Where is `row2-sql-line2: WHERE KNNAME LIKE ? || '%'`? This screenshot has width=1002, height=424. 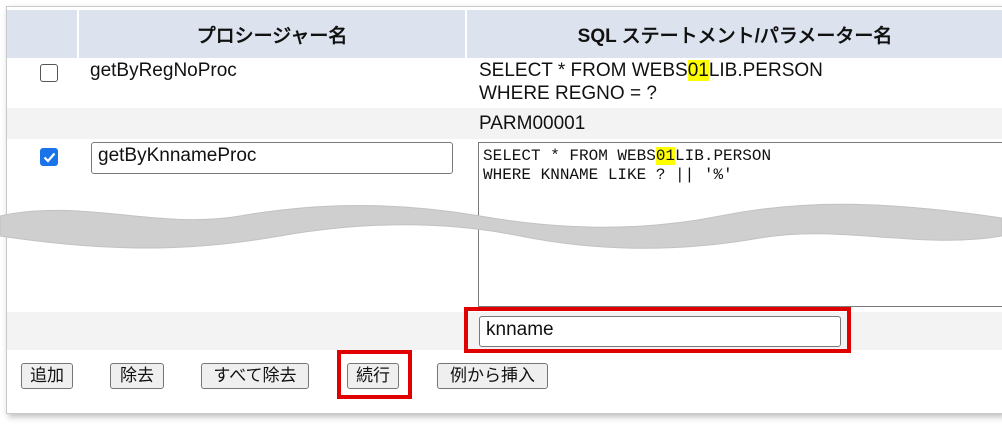
row2-sql-line2: WHERE KNNAME LIKE ? || '%' is located at coordinates (608, 175).